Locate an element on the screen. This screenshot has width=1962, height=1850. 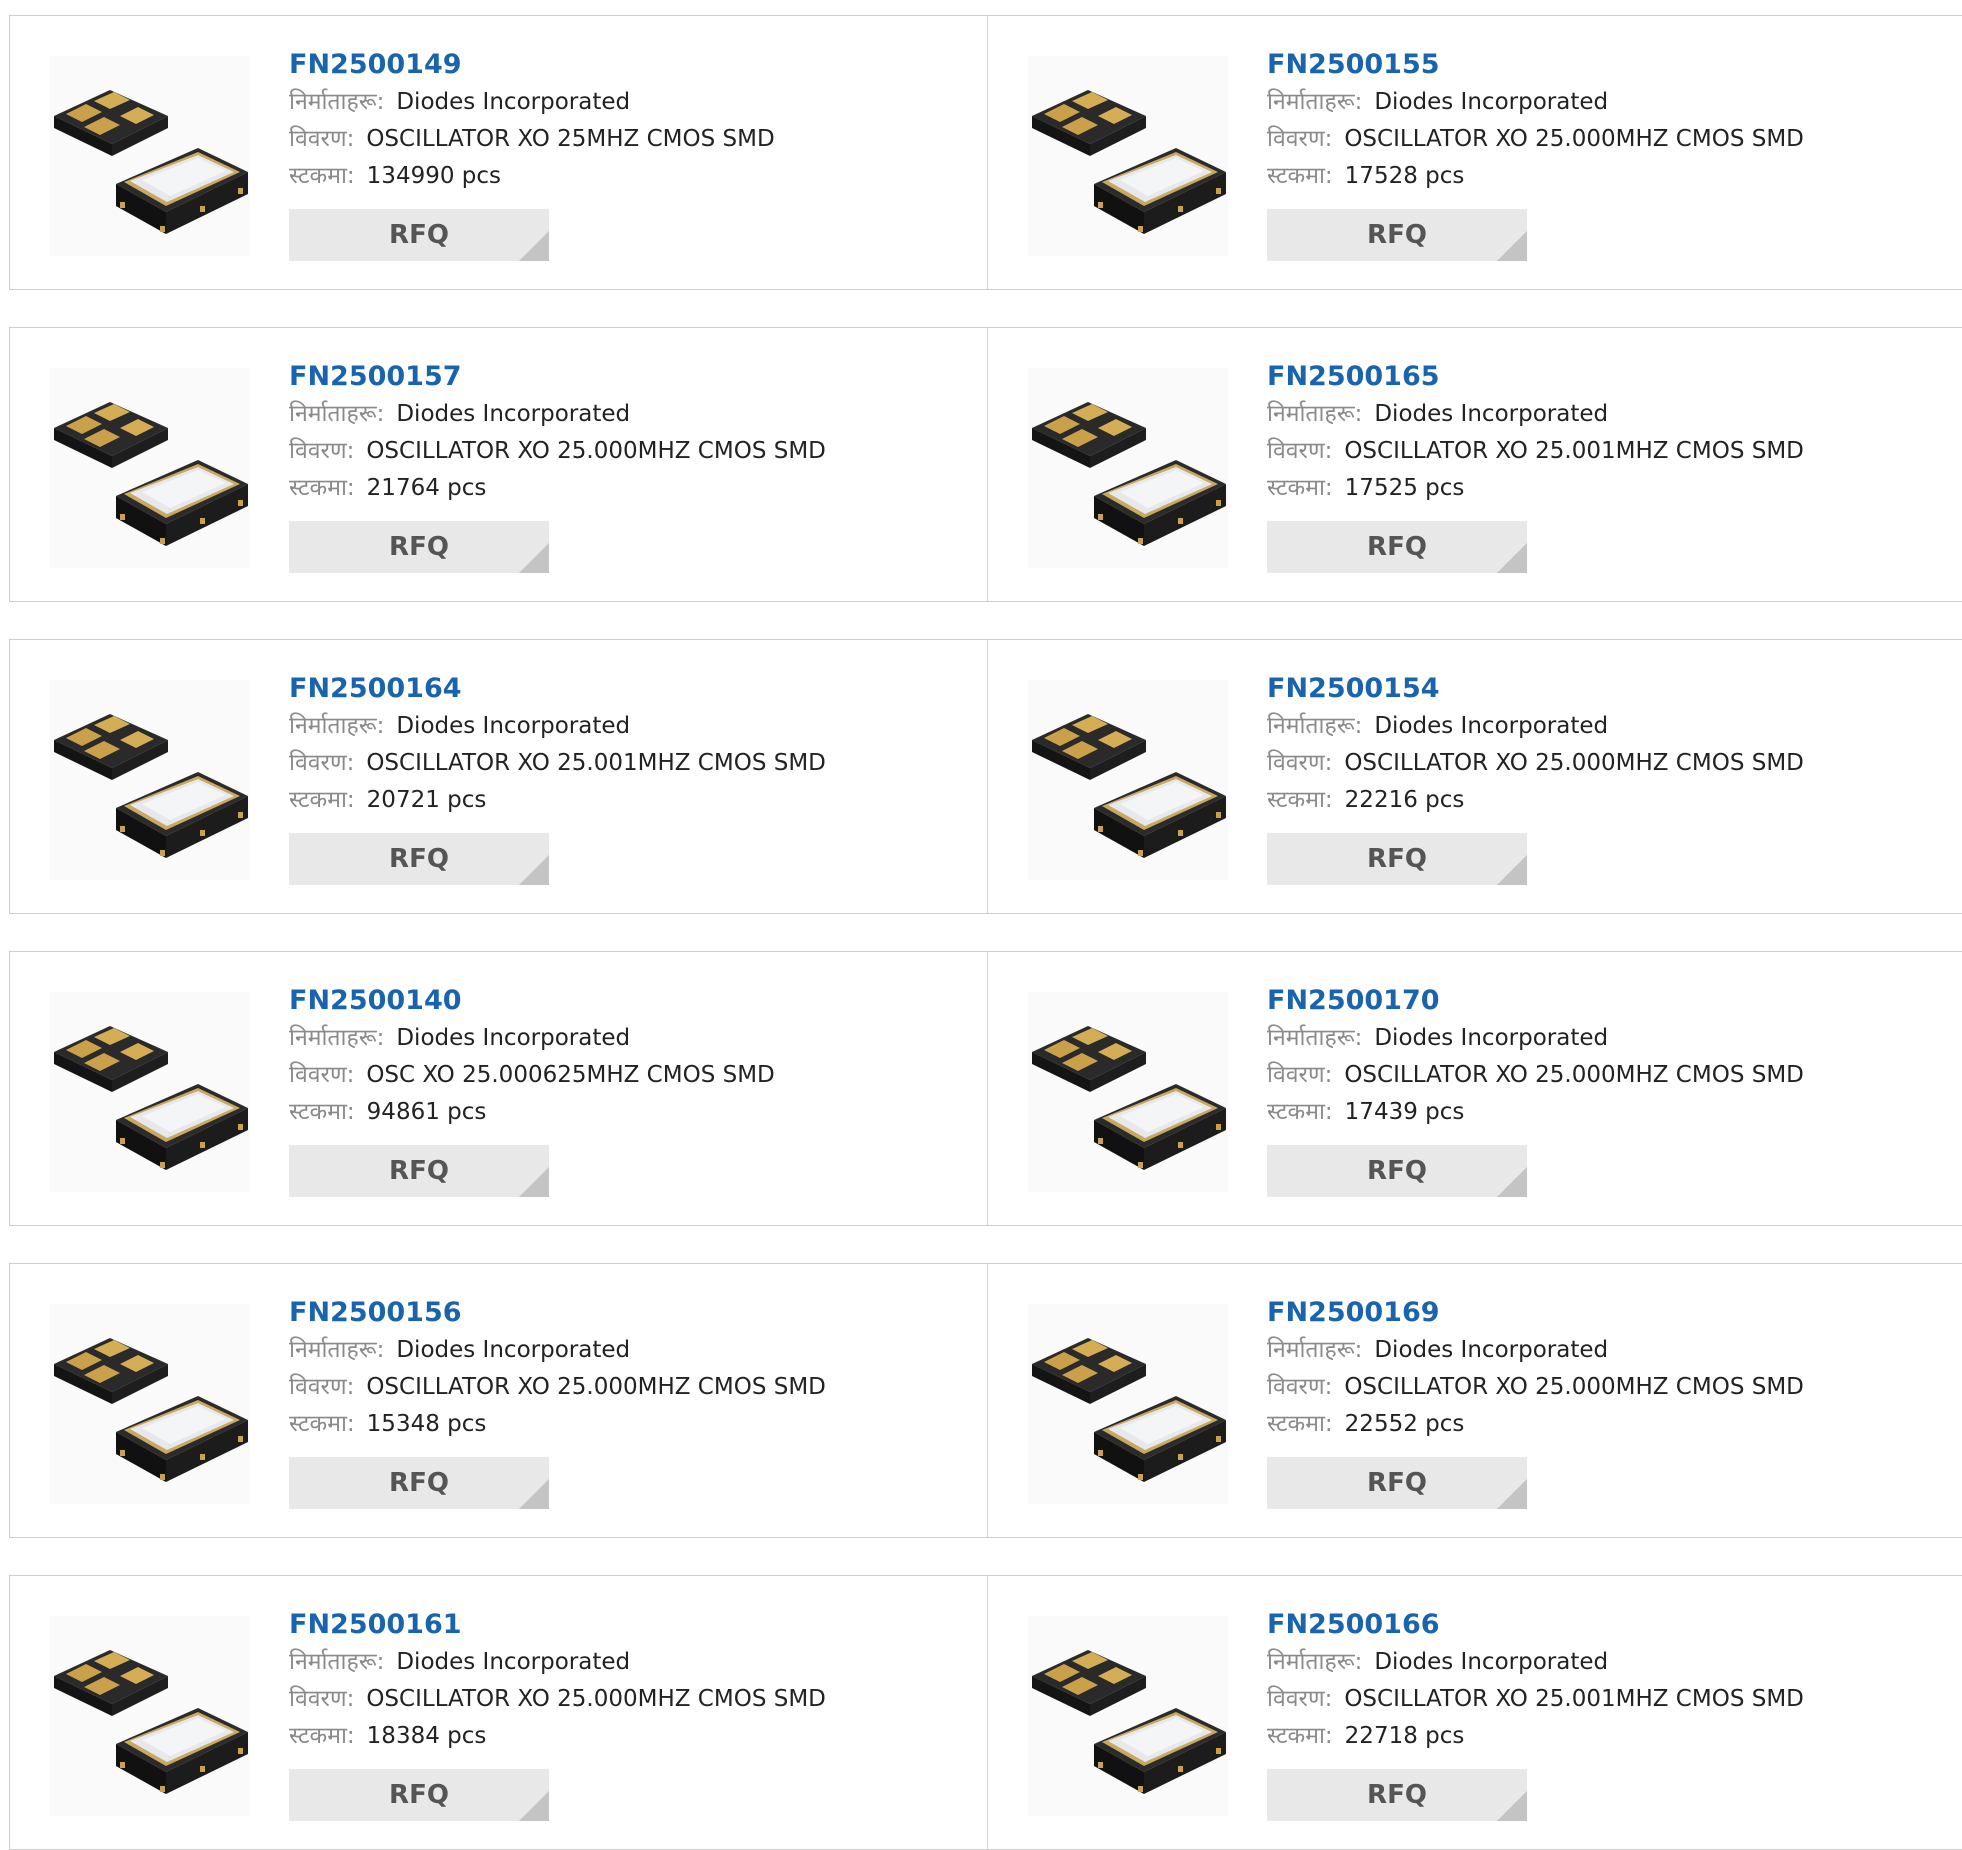
description-line: विवरण: OSCILLATOR XO 25MHZ CMOS SMD is located at coordinates (532, 139).